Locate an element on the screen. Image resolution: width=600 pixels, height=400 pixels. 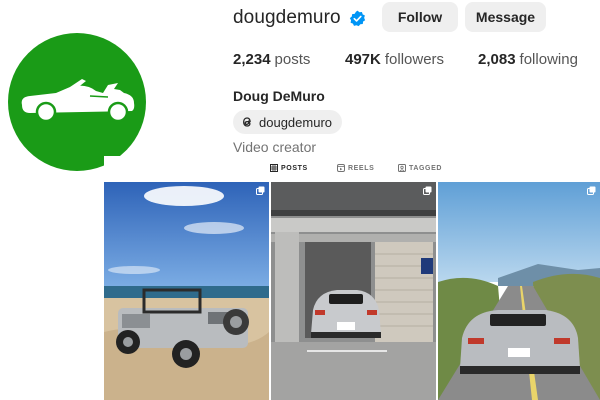
stat-posts-value: 2,234 is located at coordinates (252, 59).